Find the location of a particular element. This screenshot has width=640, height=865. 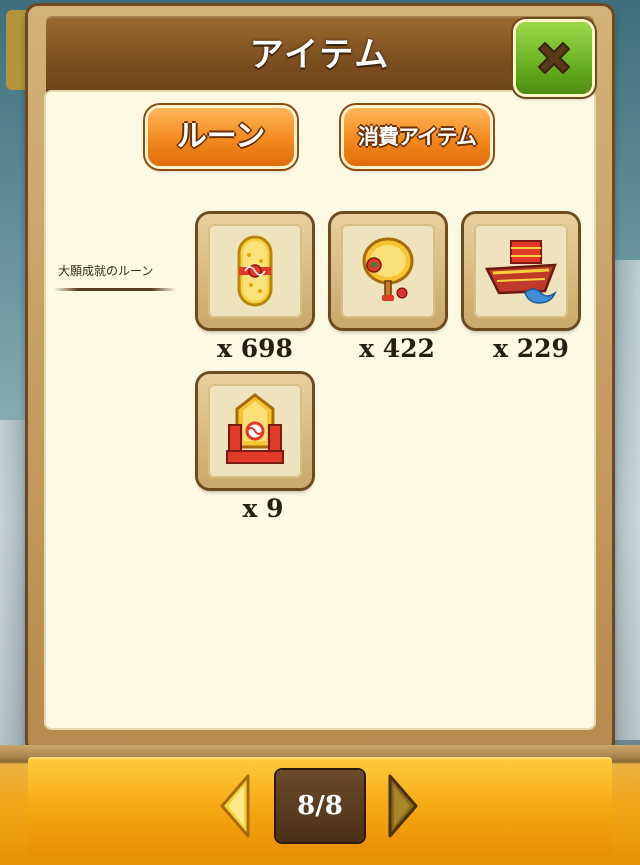

next-page-button is located at coordinates (404, 806).